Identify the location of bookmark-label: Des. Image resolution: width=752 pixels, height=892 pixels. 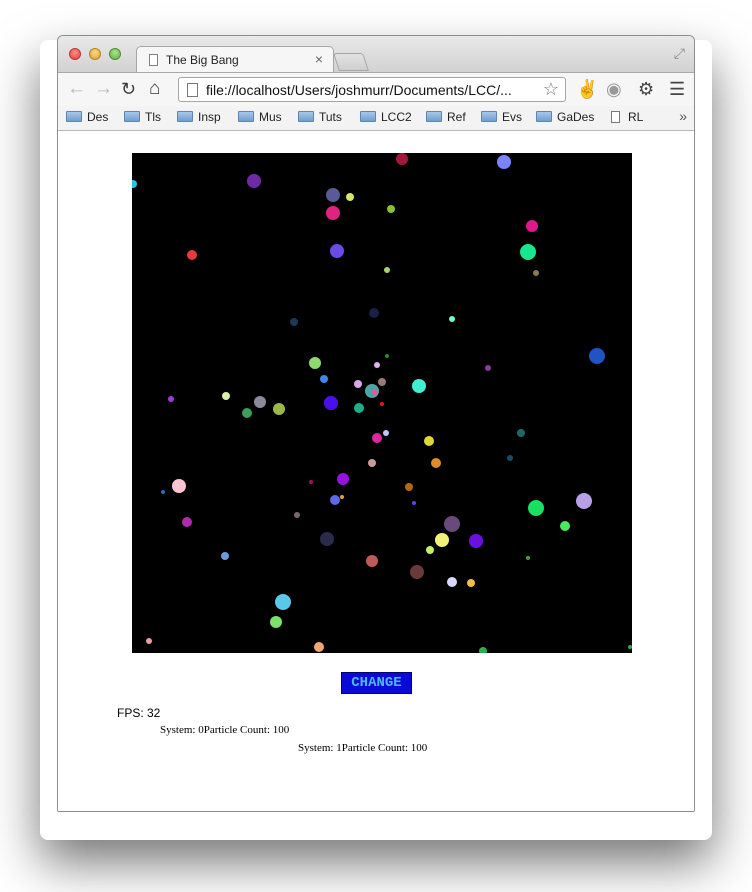
(98, 117).